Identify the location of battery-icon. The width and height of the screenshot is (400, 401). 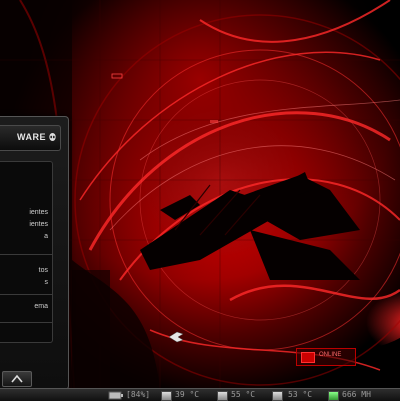
(115, 395).